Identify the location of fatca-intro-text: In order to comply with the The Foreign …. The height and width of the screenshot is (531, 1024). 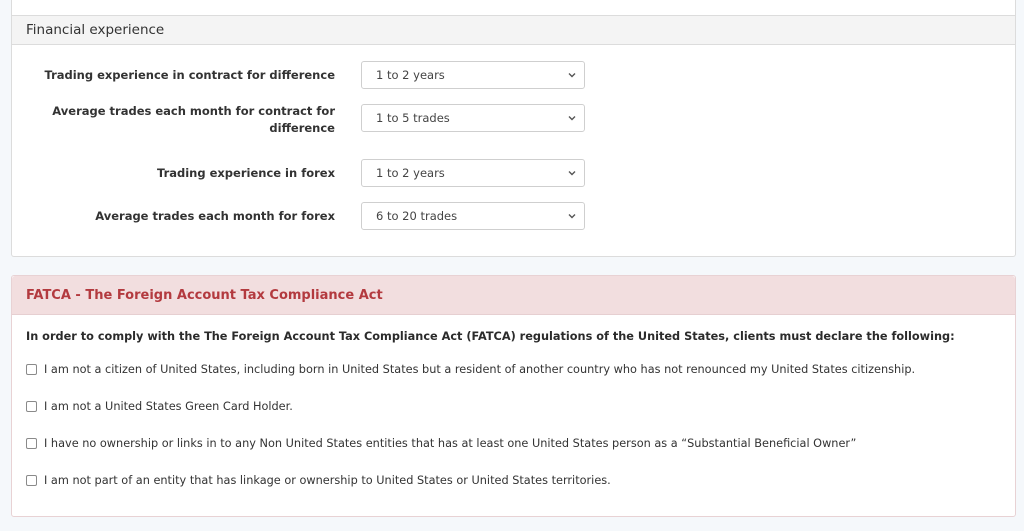
(490, 336).